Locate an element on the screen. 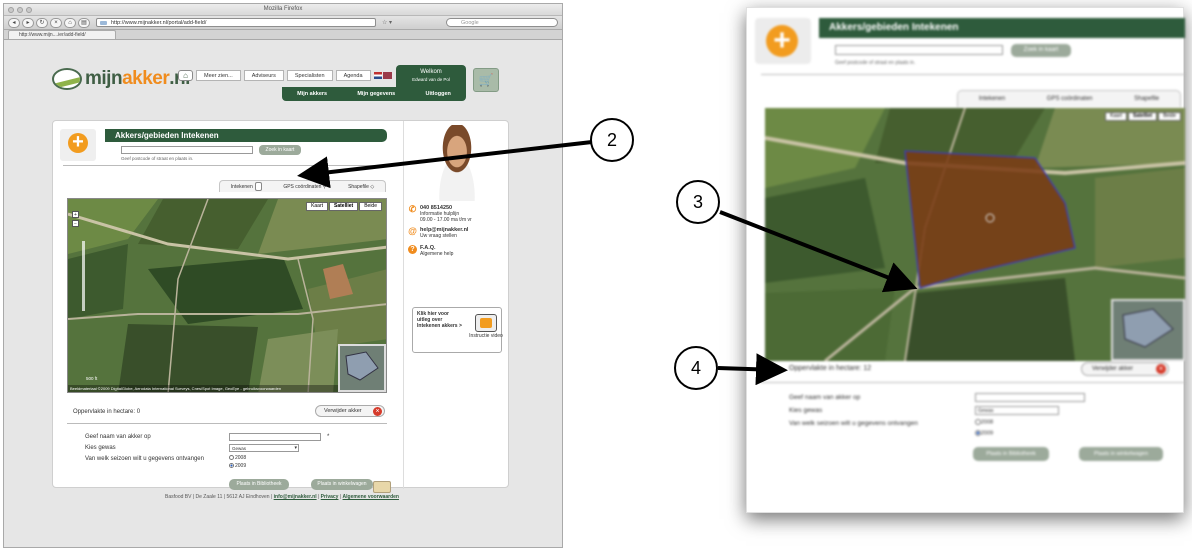 This screenshot has width=1192, height=548. home-nav-icon: ⌂ is located at coordinates (185, 75).